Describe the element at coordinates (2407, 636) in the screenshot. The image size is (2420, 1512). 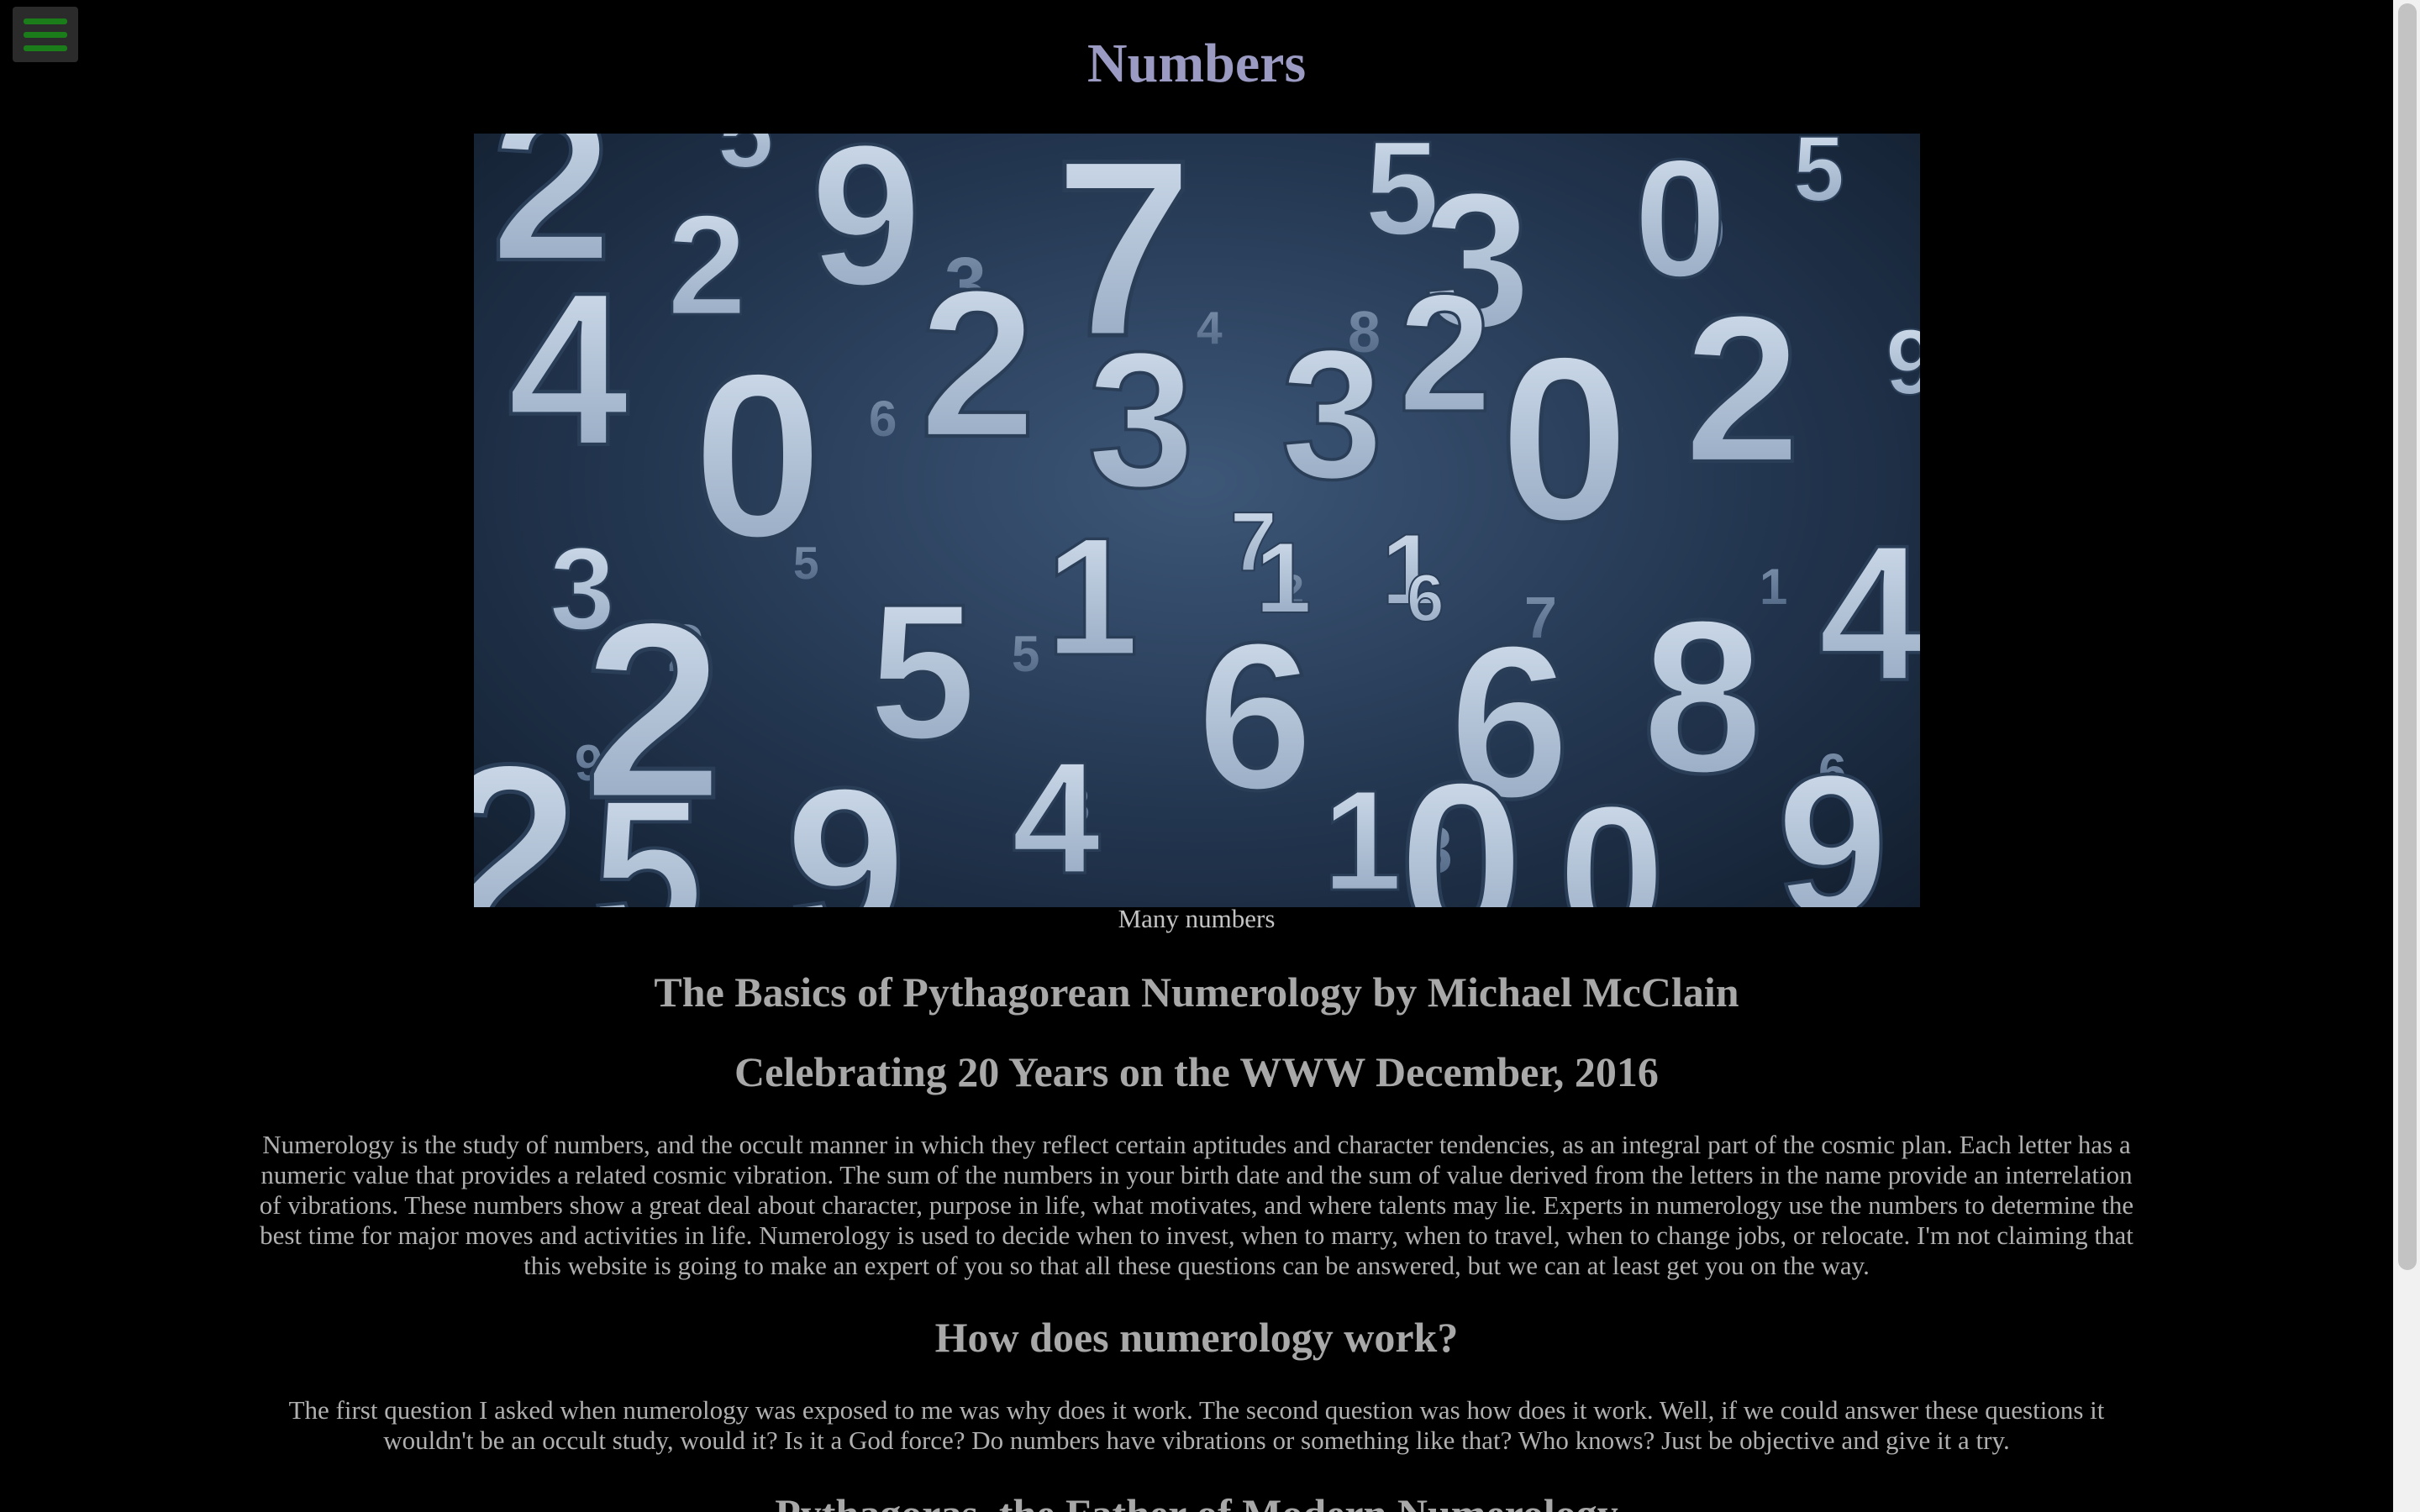
I see `scrollbar-thumb` at that location.